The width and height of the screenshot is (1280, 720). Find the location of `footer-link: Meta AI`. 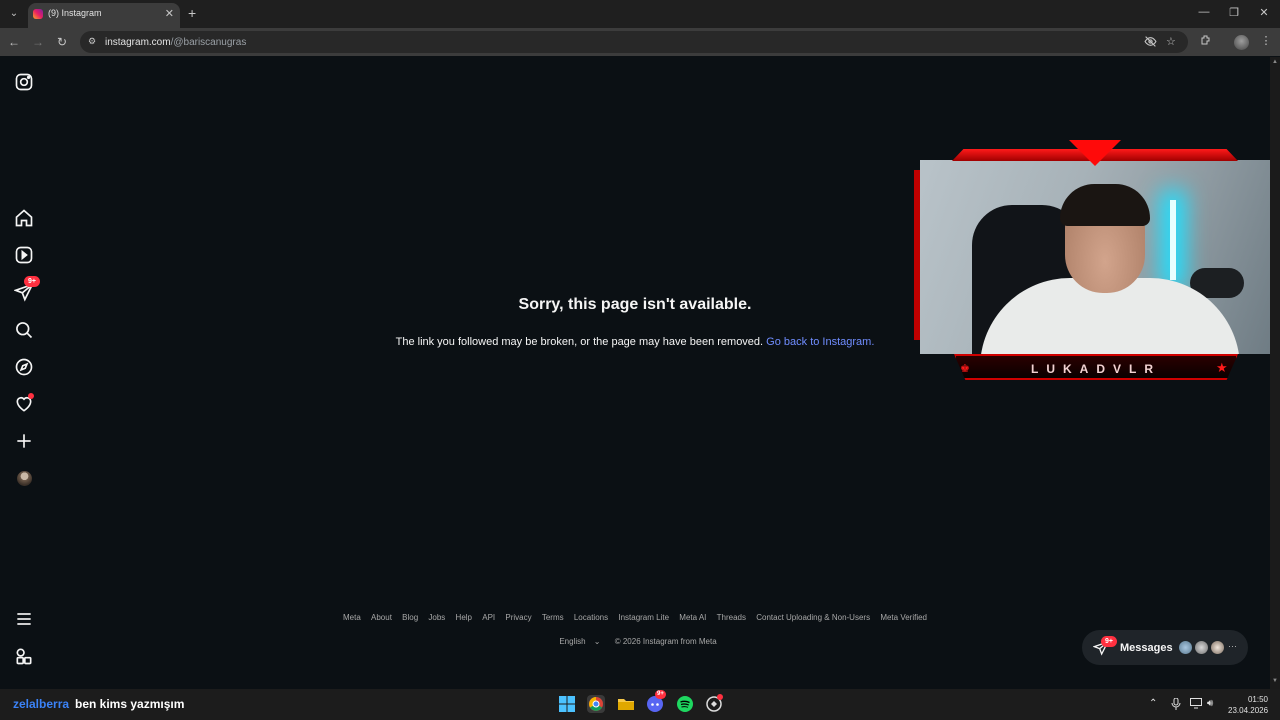

footer-link: Meta AI is located at coordinates (692, 617).